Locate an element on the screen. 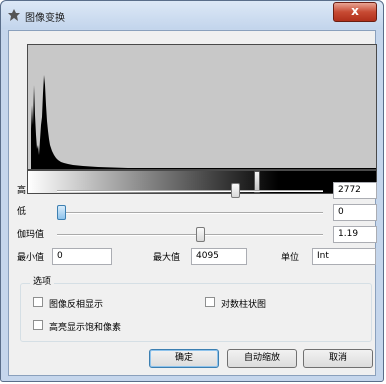 This screenshot has height=384, width=386. gamma-slider-thumb is located at coordinates (200, 234).